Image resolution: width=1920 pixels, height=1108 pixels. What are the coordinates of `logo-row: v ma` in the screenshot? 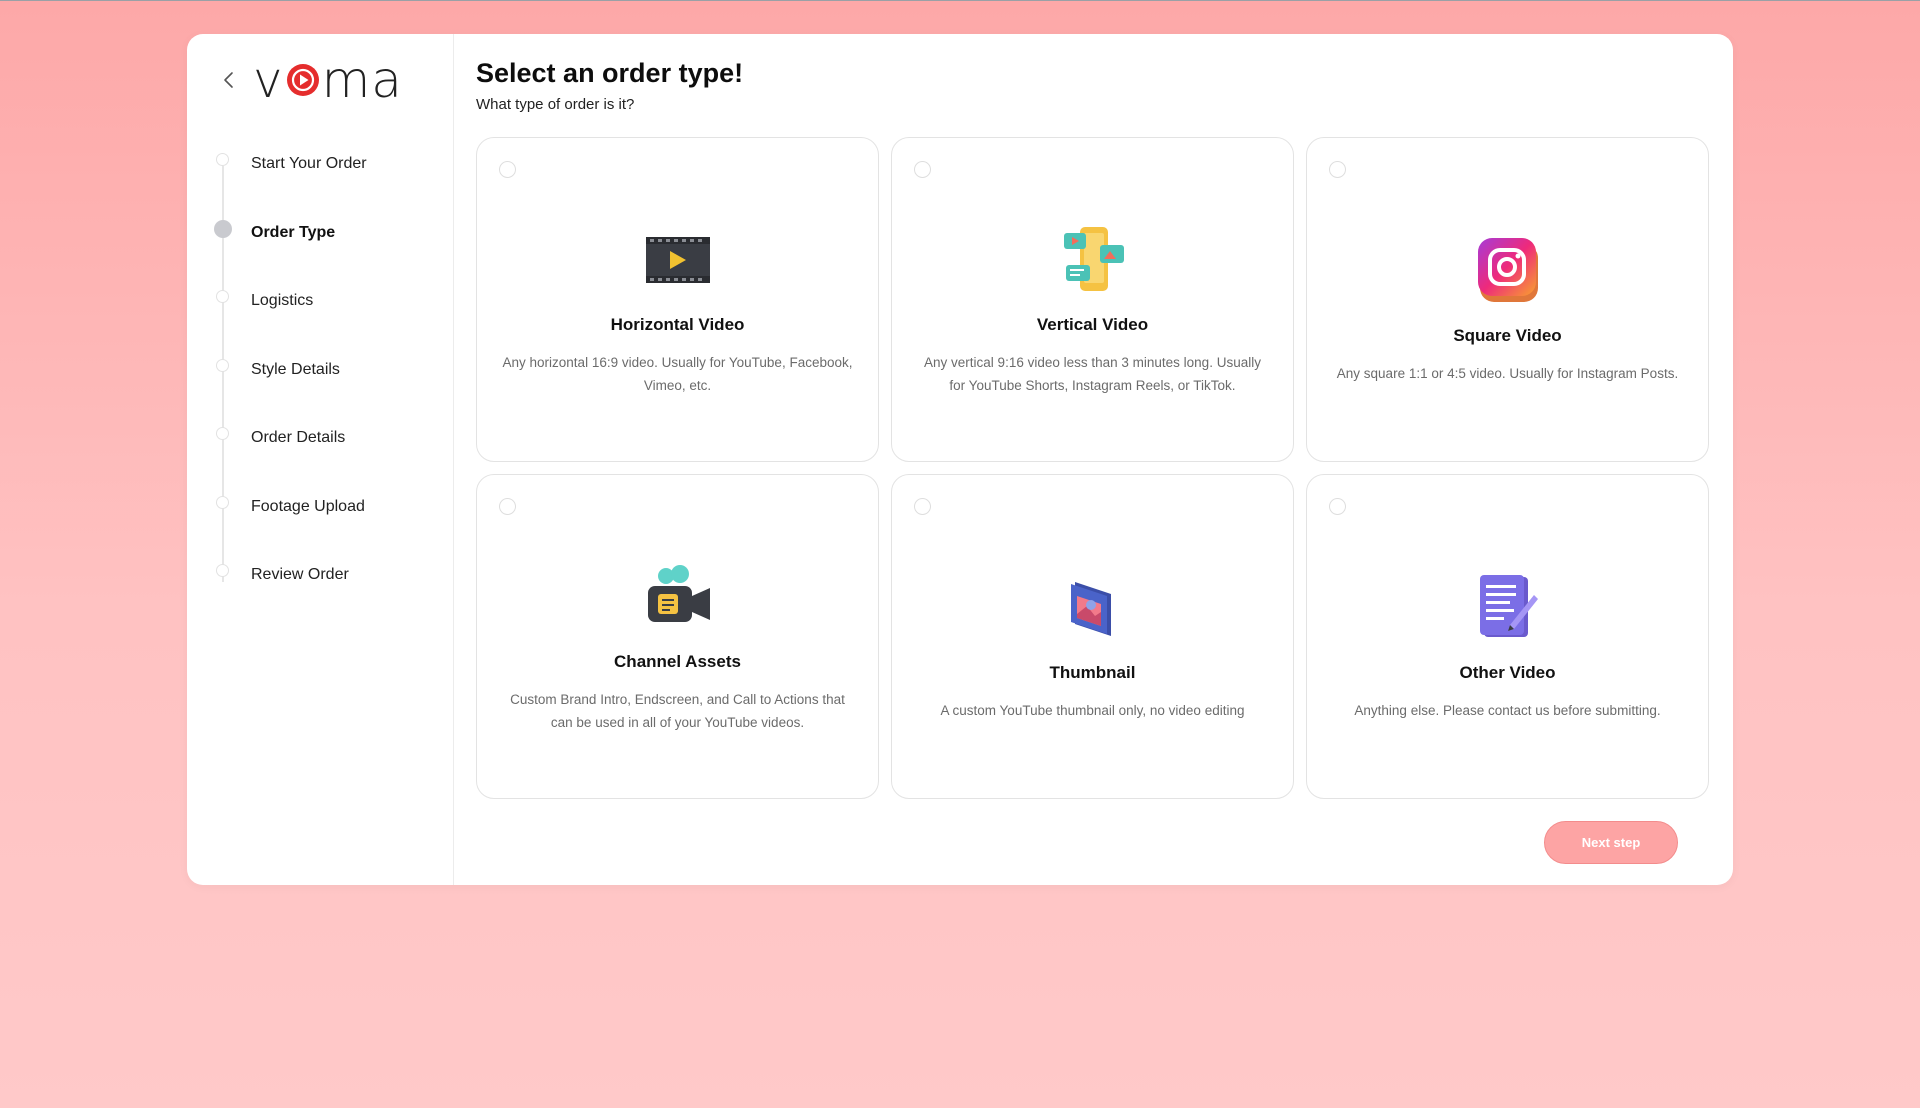 It's located at (309, 80).